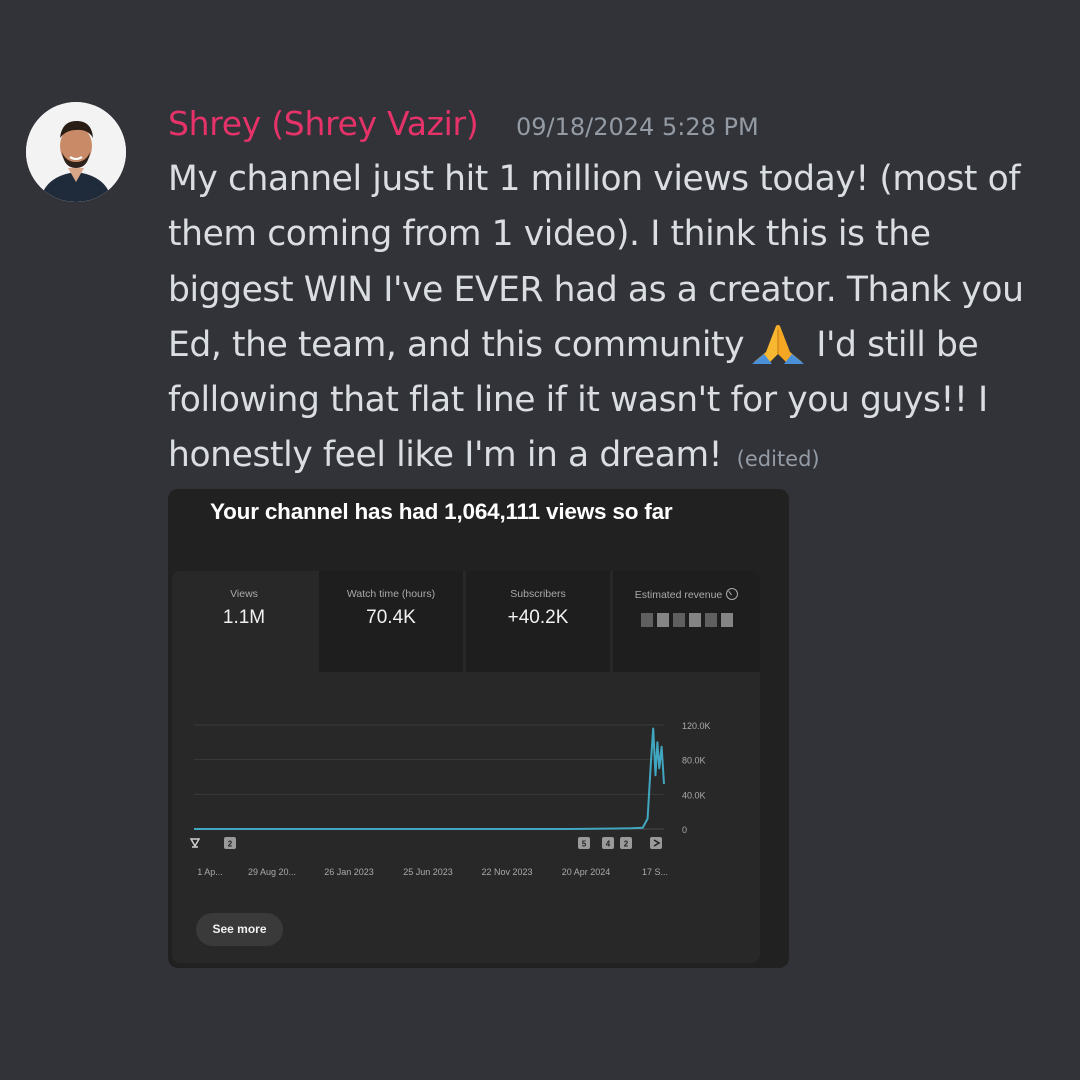 The width and height of the screenshot is (1080, 1080). What do you see at coordinates (429, 778) in the screenshot?
I see `views-series-line` at bounding box center [429, 778].